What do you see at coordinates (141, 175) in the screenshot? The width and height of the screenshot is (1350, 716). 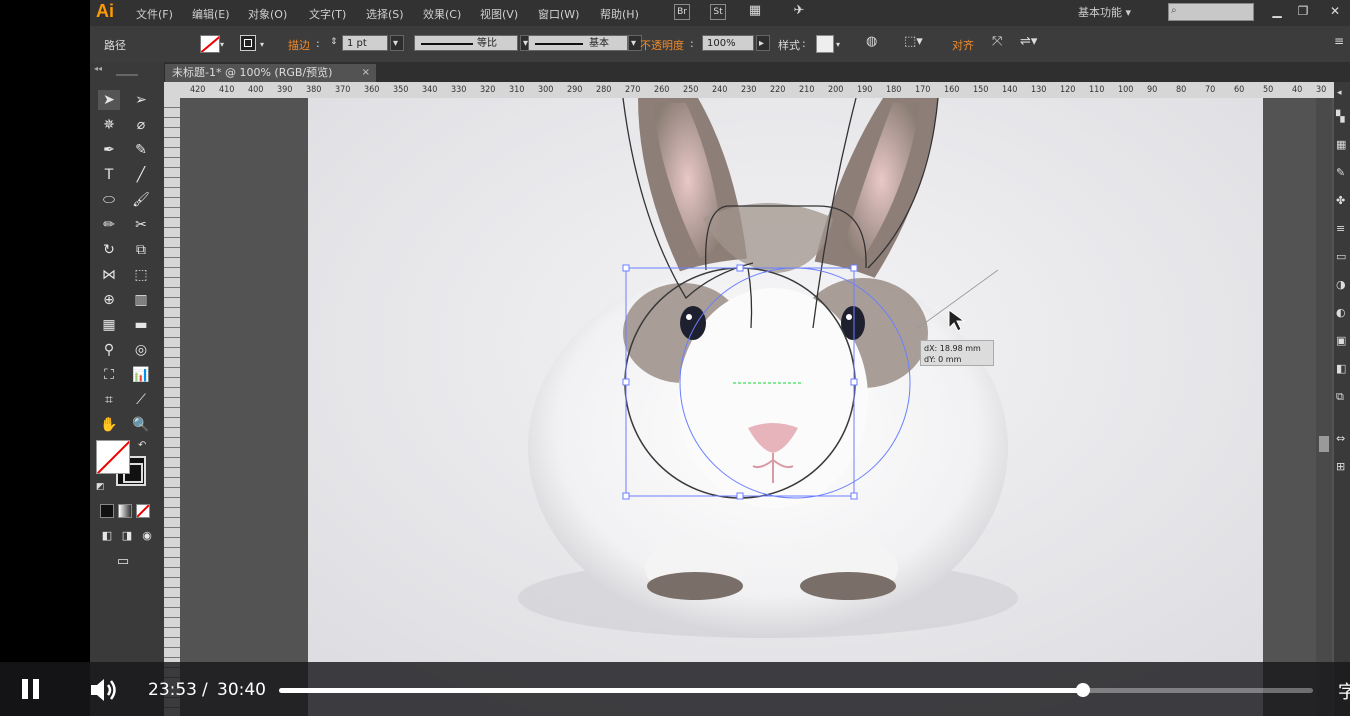 I see `line-tool-icon: ╱` at bounding box center [141, 175].